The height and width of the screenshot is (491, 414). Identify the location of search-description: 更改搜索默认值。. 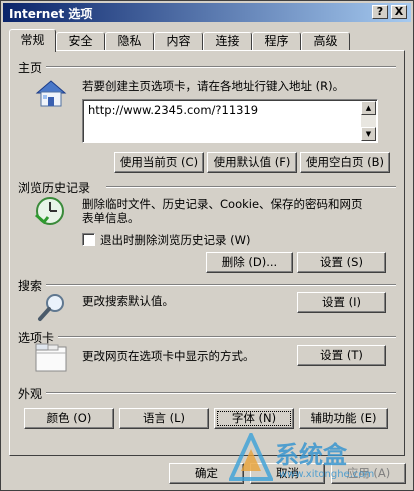
(128, 301).